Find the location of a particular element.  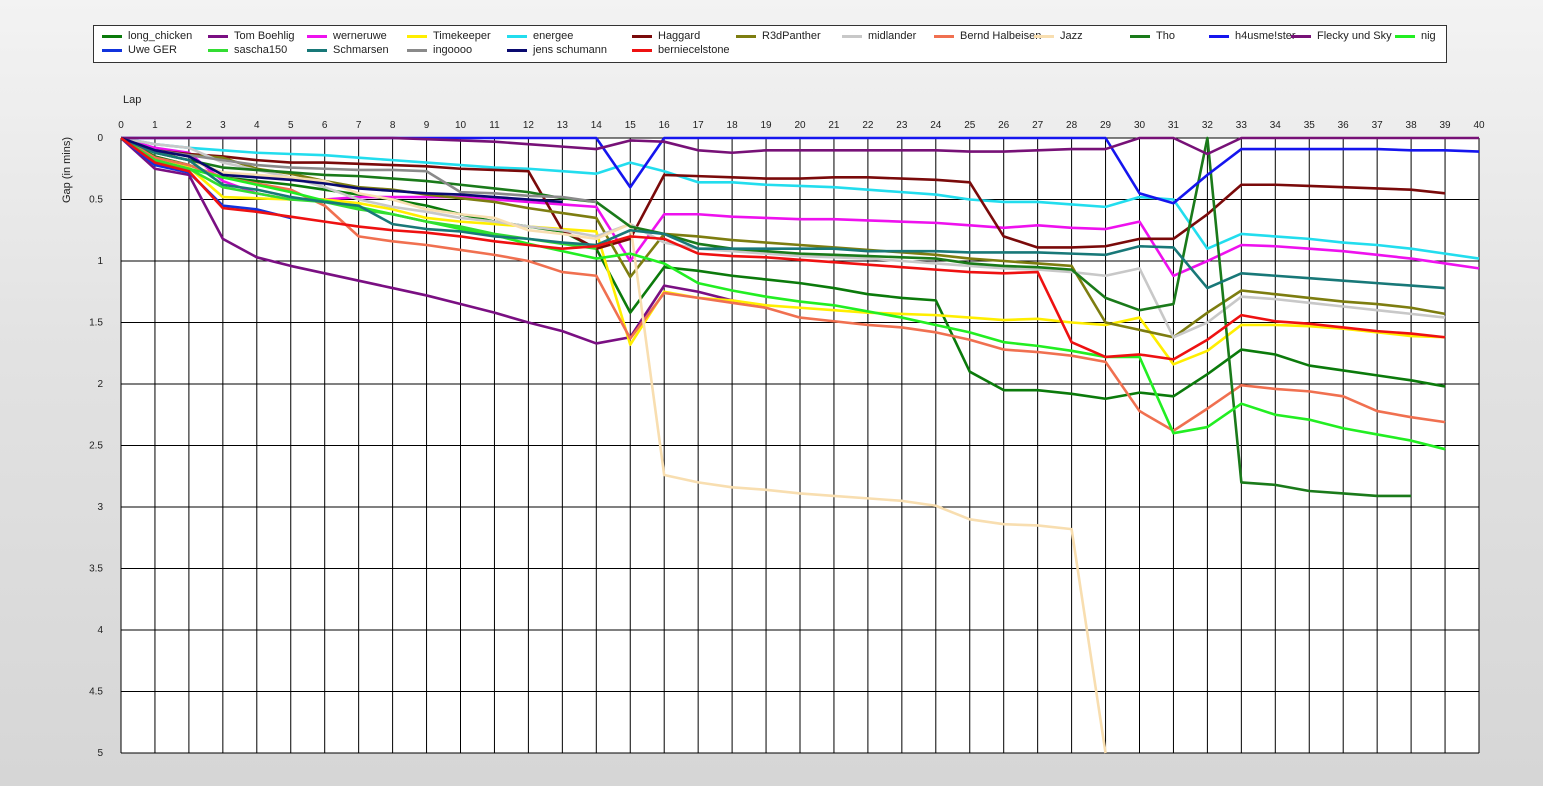

x-tick-label: 19 is located at coordinates (766, 125).